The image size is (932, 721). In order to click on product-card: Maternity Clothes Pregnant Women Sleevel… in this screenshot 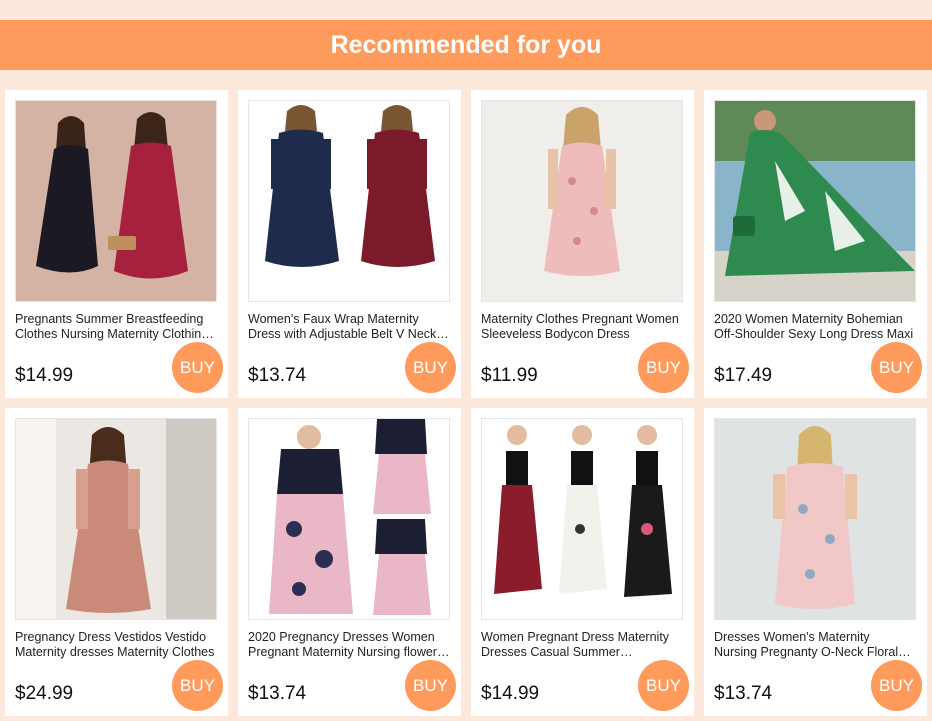, I will do `click(582, 244)`.